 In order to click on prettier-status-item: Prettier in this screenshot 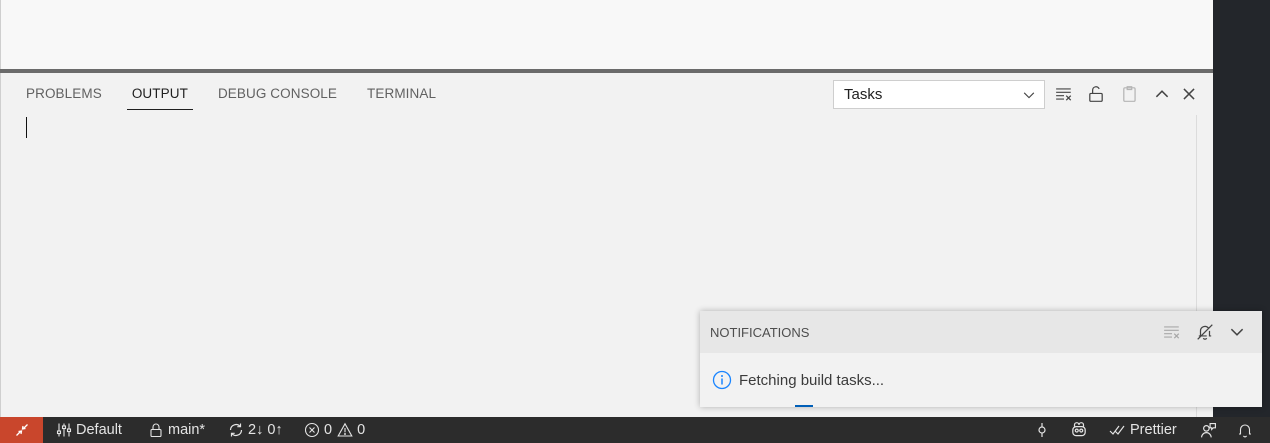, I will do `click(1142, 430)`.